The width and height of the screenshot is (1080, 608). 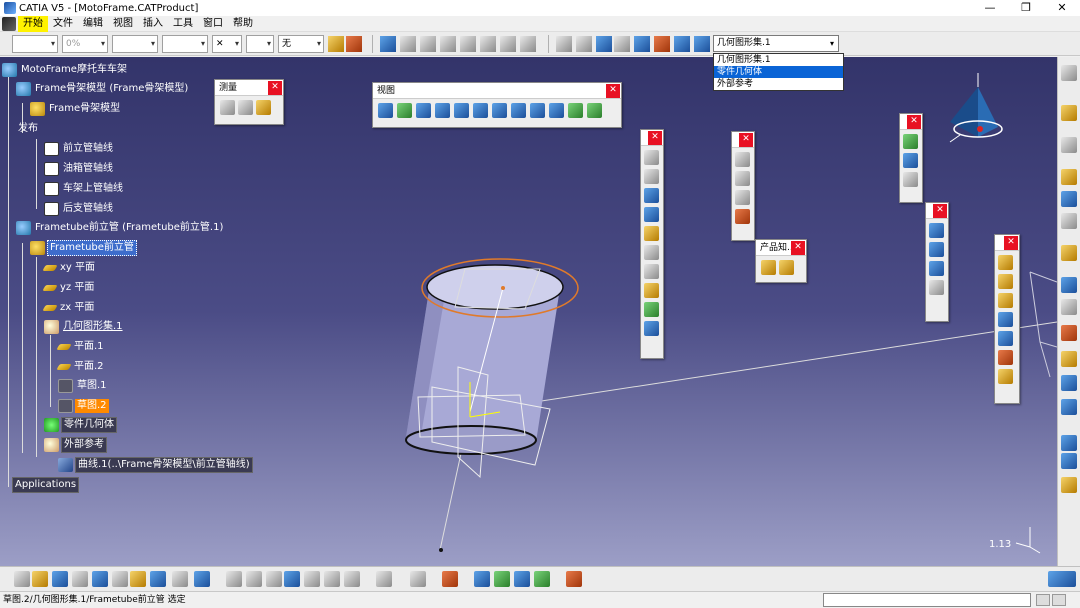 I want to click on measure-inertia-icon, so click(x=263, y=107).